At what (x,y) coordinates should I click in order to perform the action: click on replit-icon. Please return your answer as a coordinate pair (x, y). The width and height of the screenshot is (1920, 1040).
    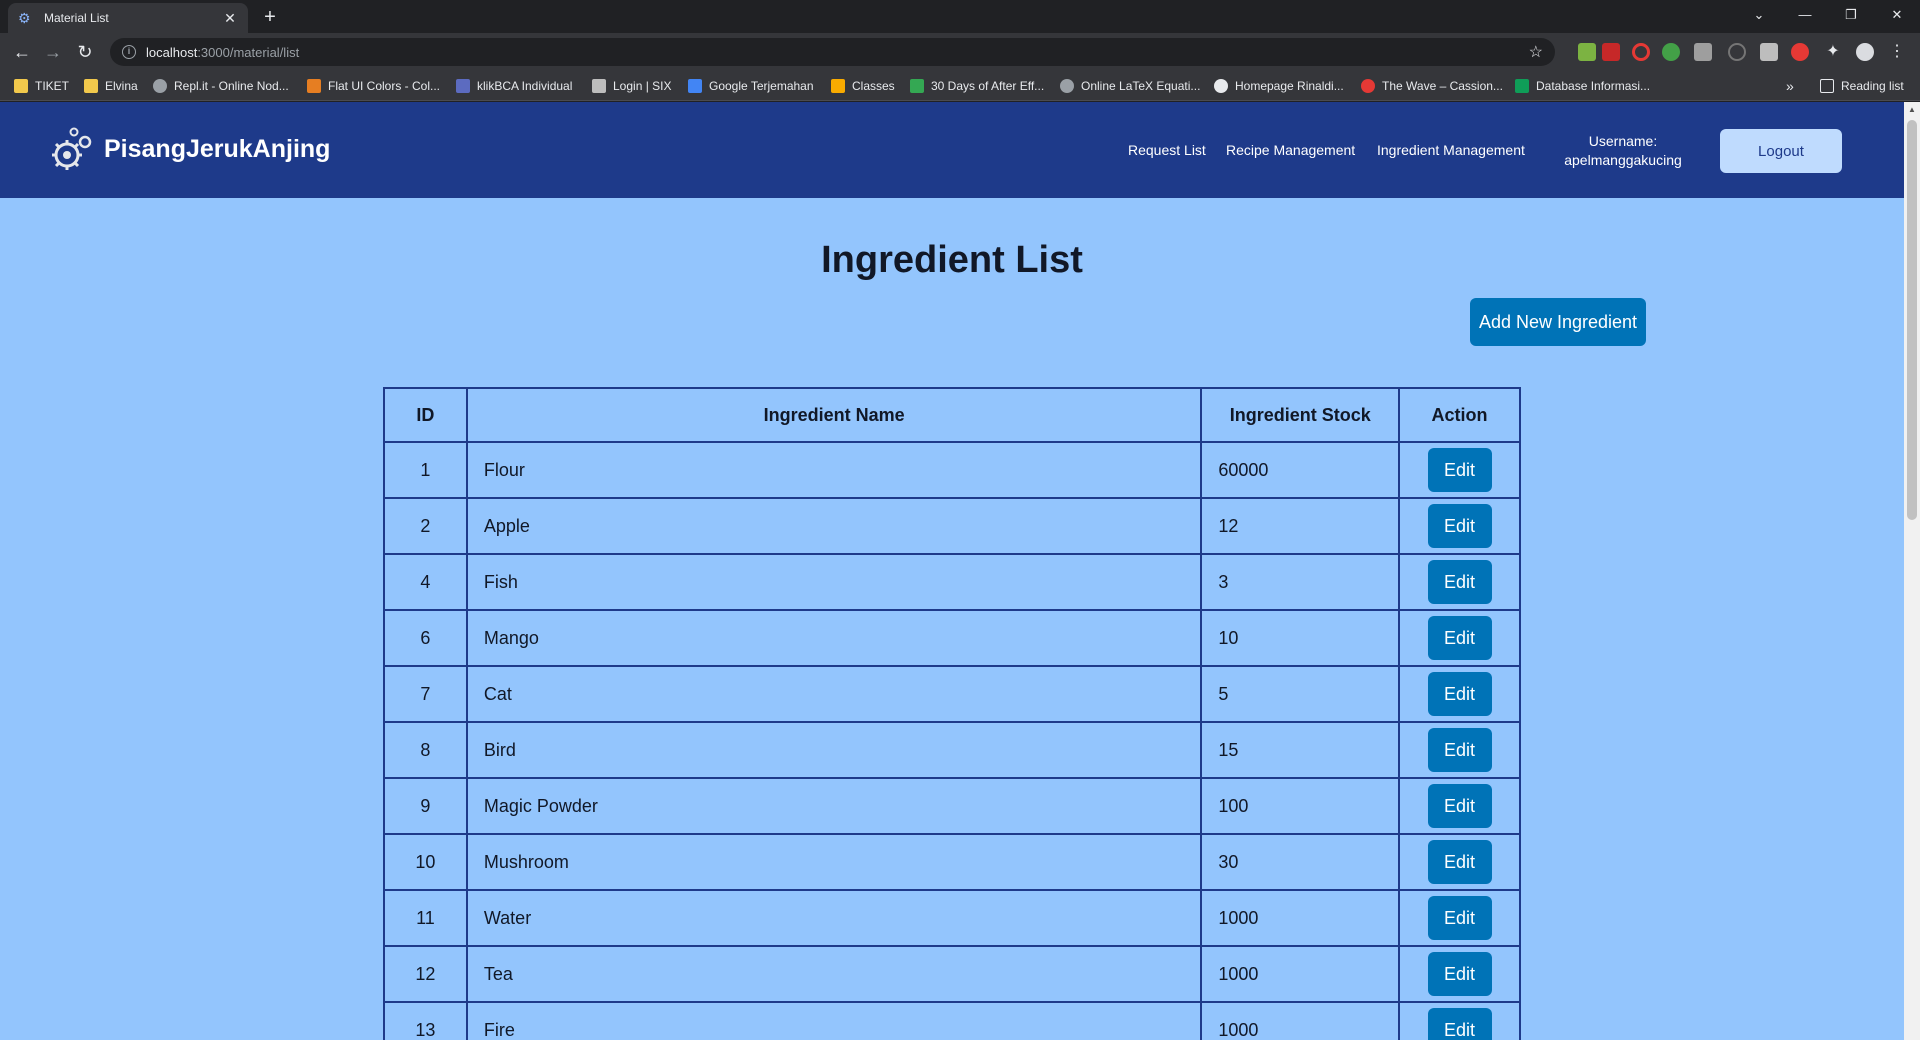
    Looking at the image, I should click on (160, 86).